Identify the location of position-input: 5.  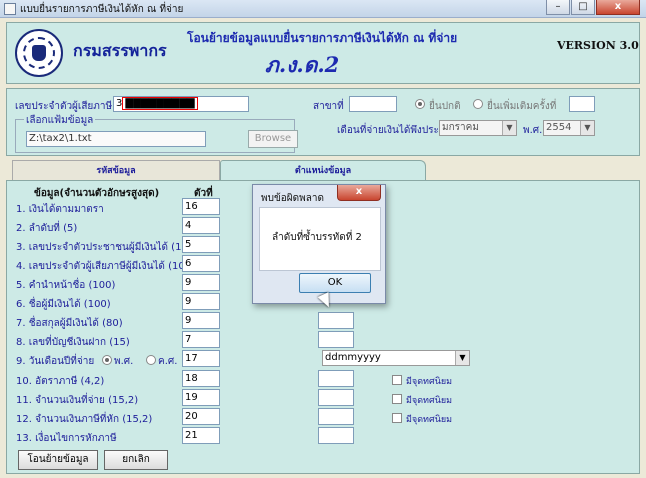
(201, 244).